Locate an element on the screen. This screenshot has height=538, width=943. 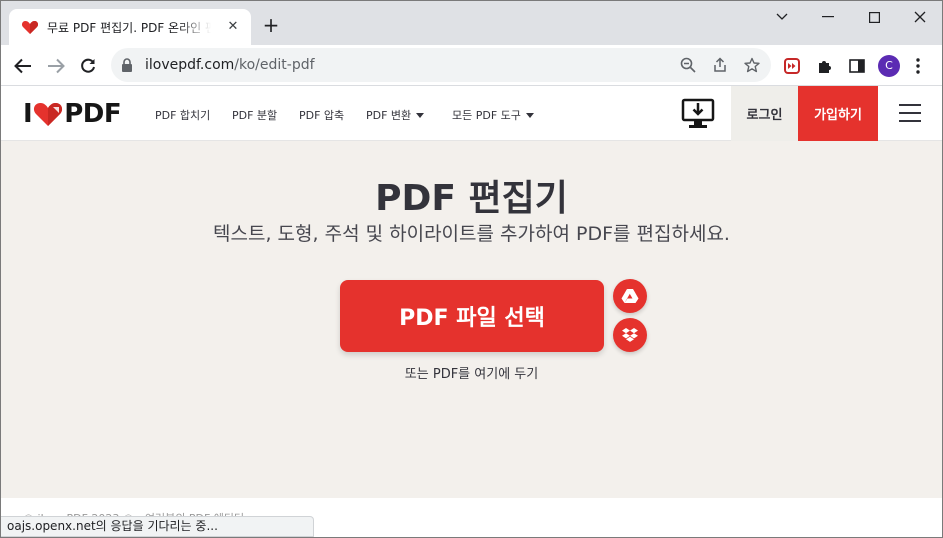
url-text: ilovepdf.com/ko/edit-pdf is located at coordinates (230, 65).